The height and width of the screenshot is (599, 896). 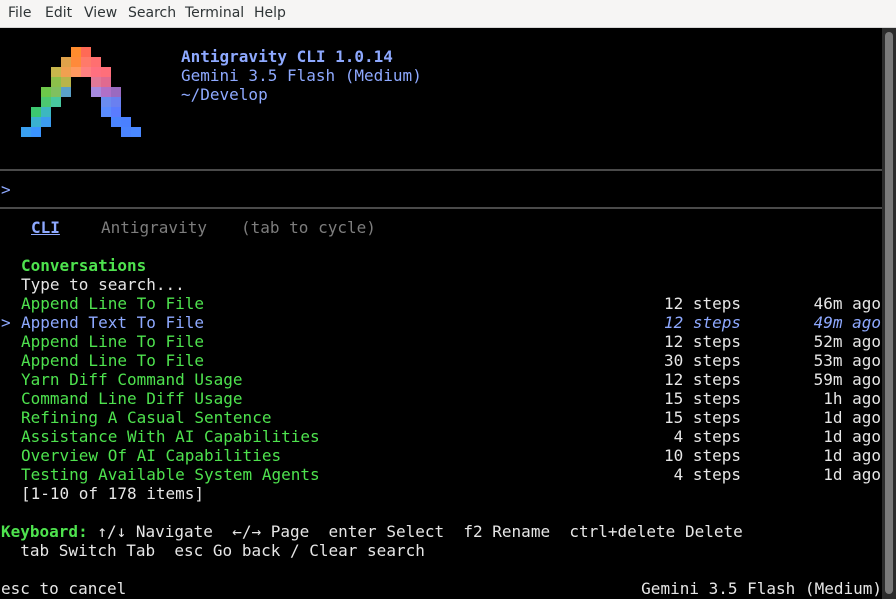 What do you see at coordinates (44, 531) in the screenshot?
I see `keyboard-label: Keyboard:` at bounding box center [44, 531].